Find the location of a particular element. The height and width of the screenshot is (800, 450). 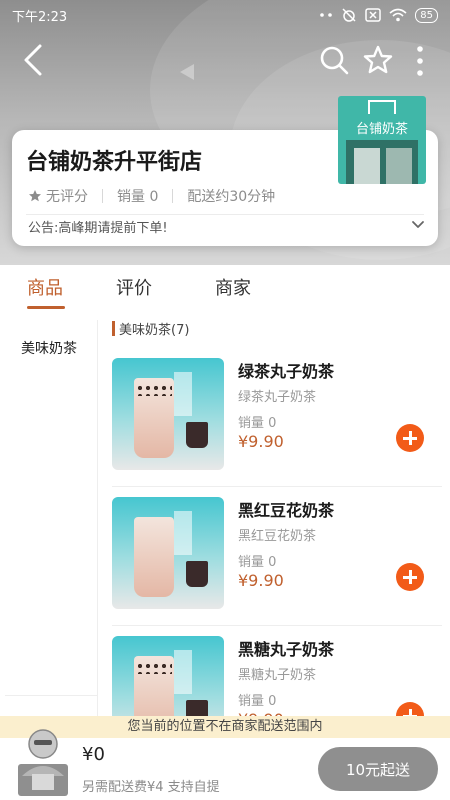

cart-bar: ¥0 另需配送费¥4 支持自提 10元起送 is located at coordinates (225, 764).